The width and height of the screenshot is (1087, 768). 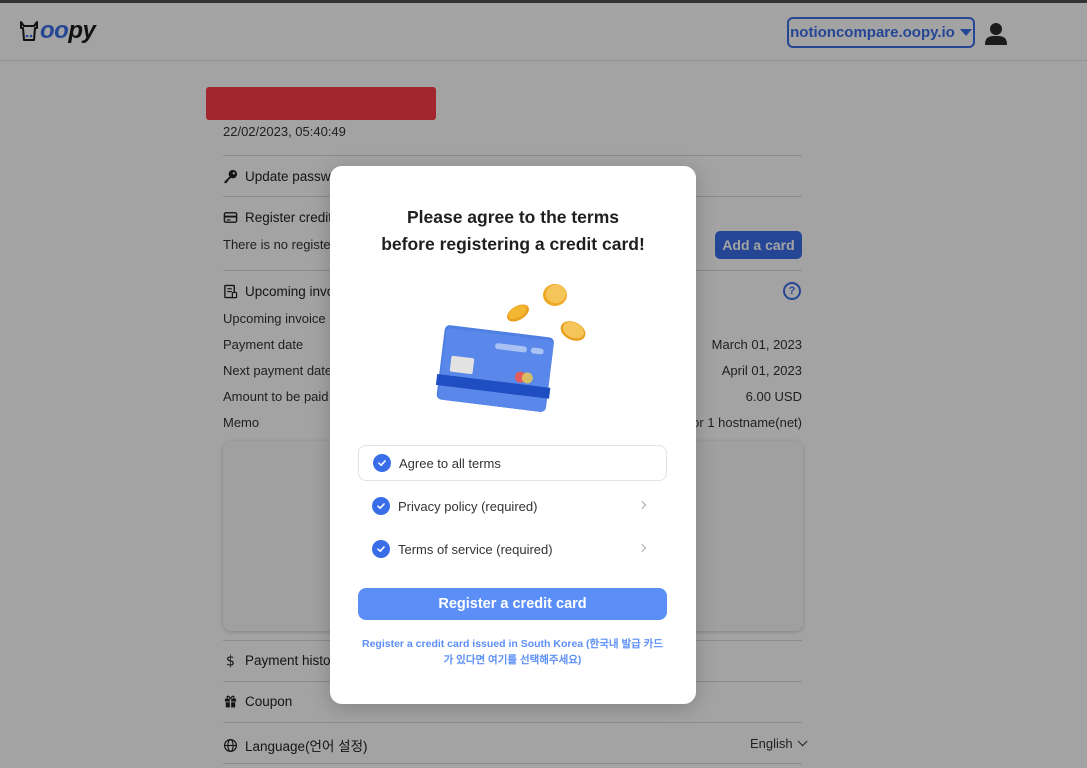 I want to click on modal-title-line1: Please agree to the terms, so click(x=513, y=217).